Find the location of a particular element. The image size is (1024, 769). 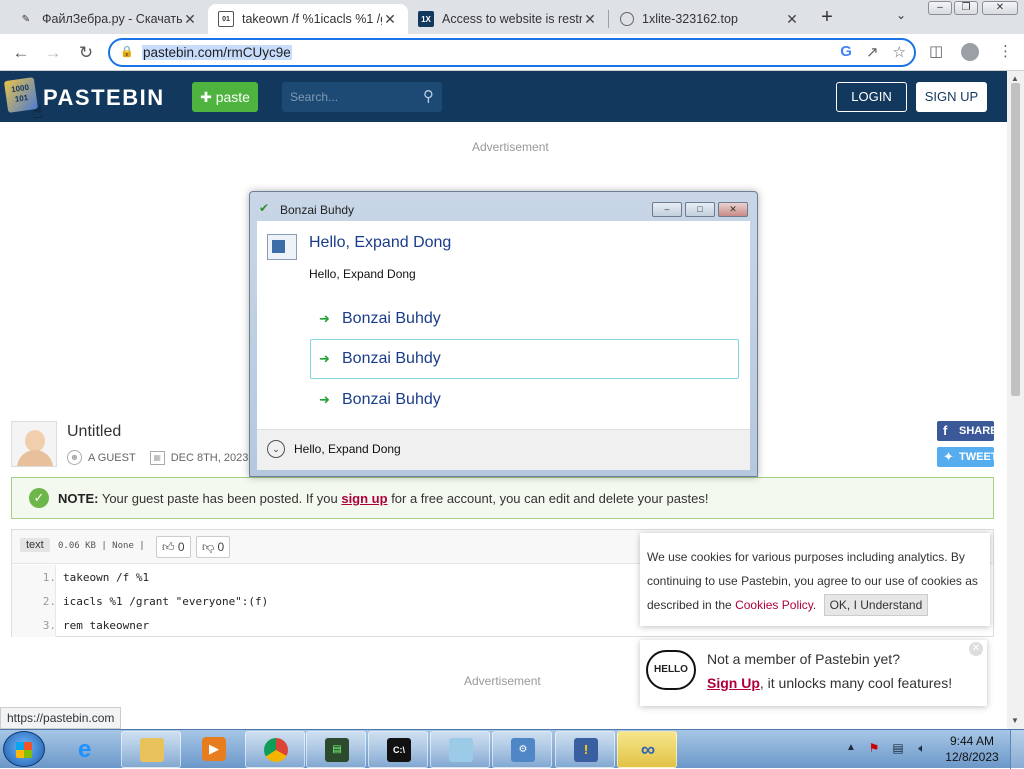

expand-chevron-icon: ⌄ is located at coordinates (276, 449).